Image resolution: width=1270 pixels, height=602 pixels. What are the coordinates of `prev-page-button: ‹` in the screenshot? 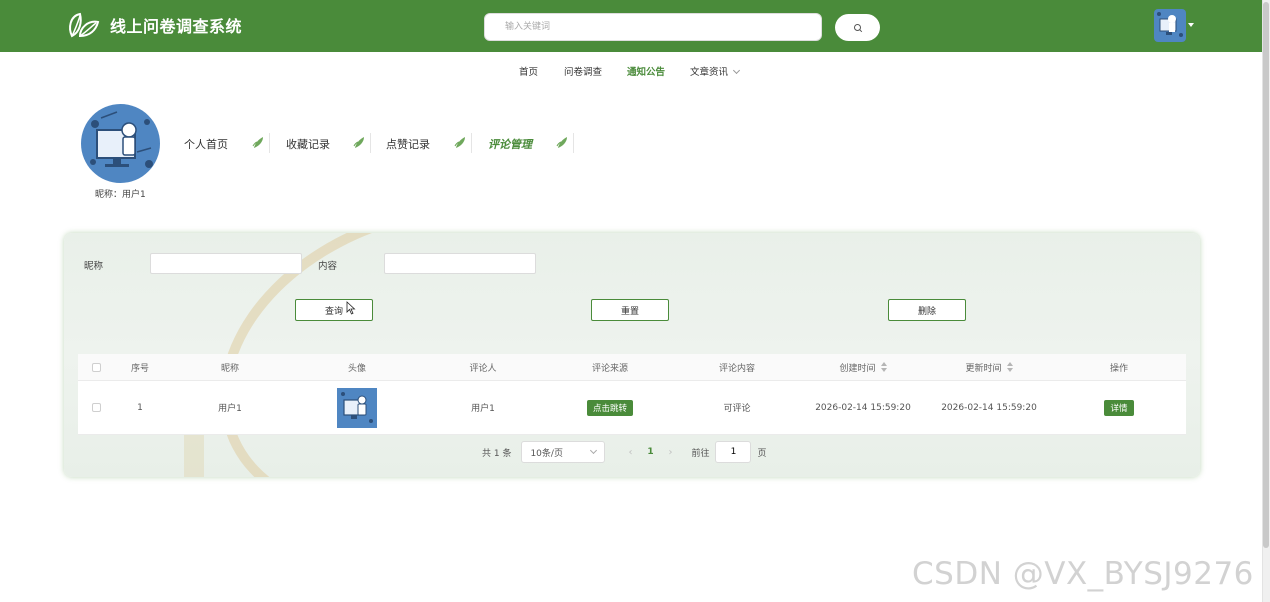 It's located at (630, 452).